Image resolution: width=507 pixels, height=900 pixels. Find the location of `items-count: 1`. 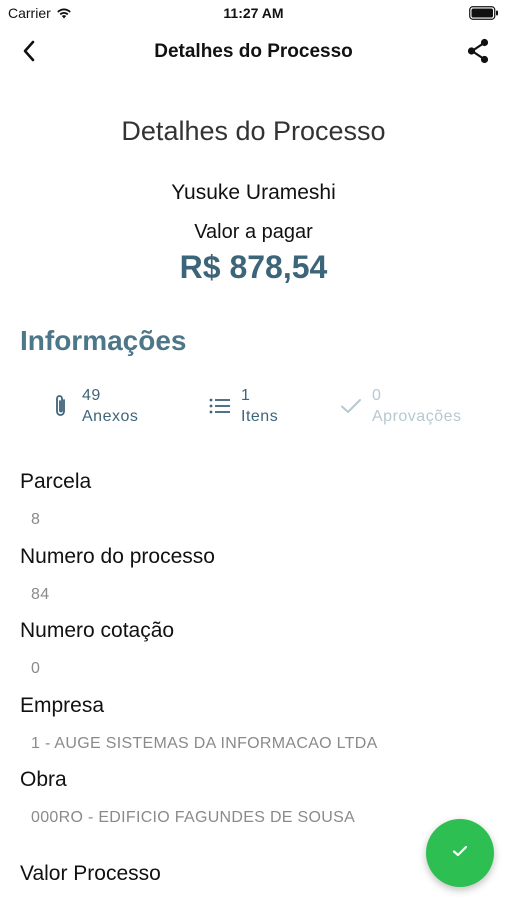

items-count: 1 is located at coordinates (246, 395).